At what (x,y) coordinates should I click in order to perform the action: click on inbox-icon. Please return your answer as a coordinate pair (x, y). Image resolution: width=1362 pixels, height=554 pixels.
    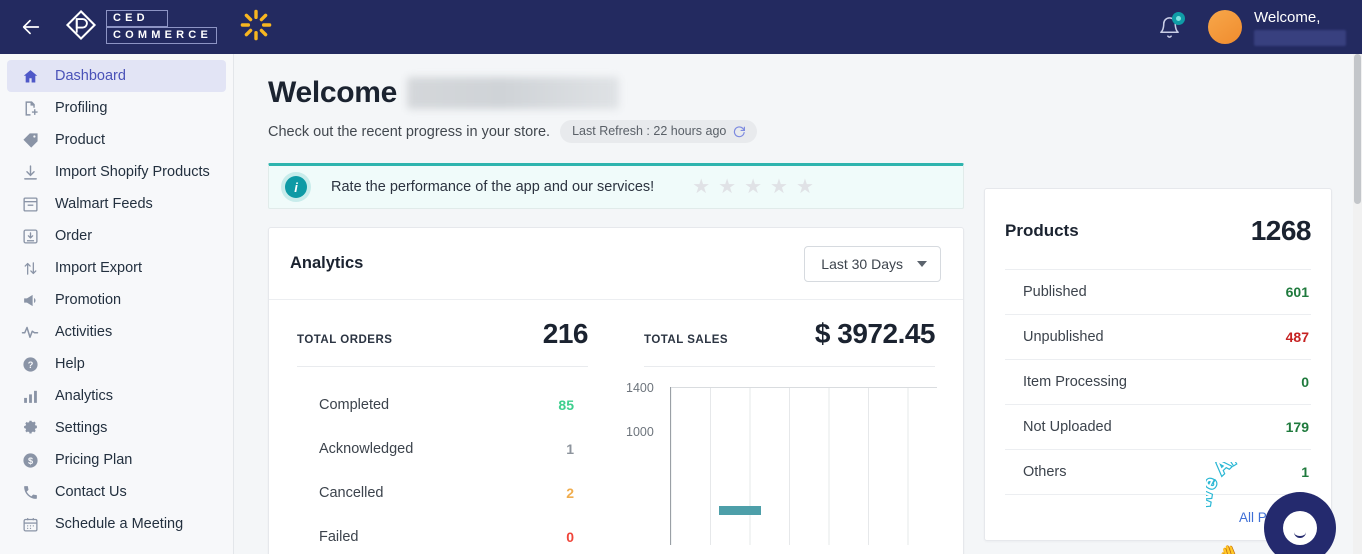
    Looking at the image, I should click on (30, 204).